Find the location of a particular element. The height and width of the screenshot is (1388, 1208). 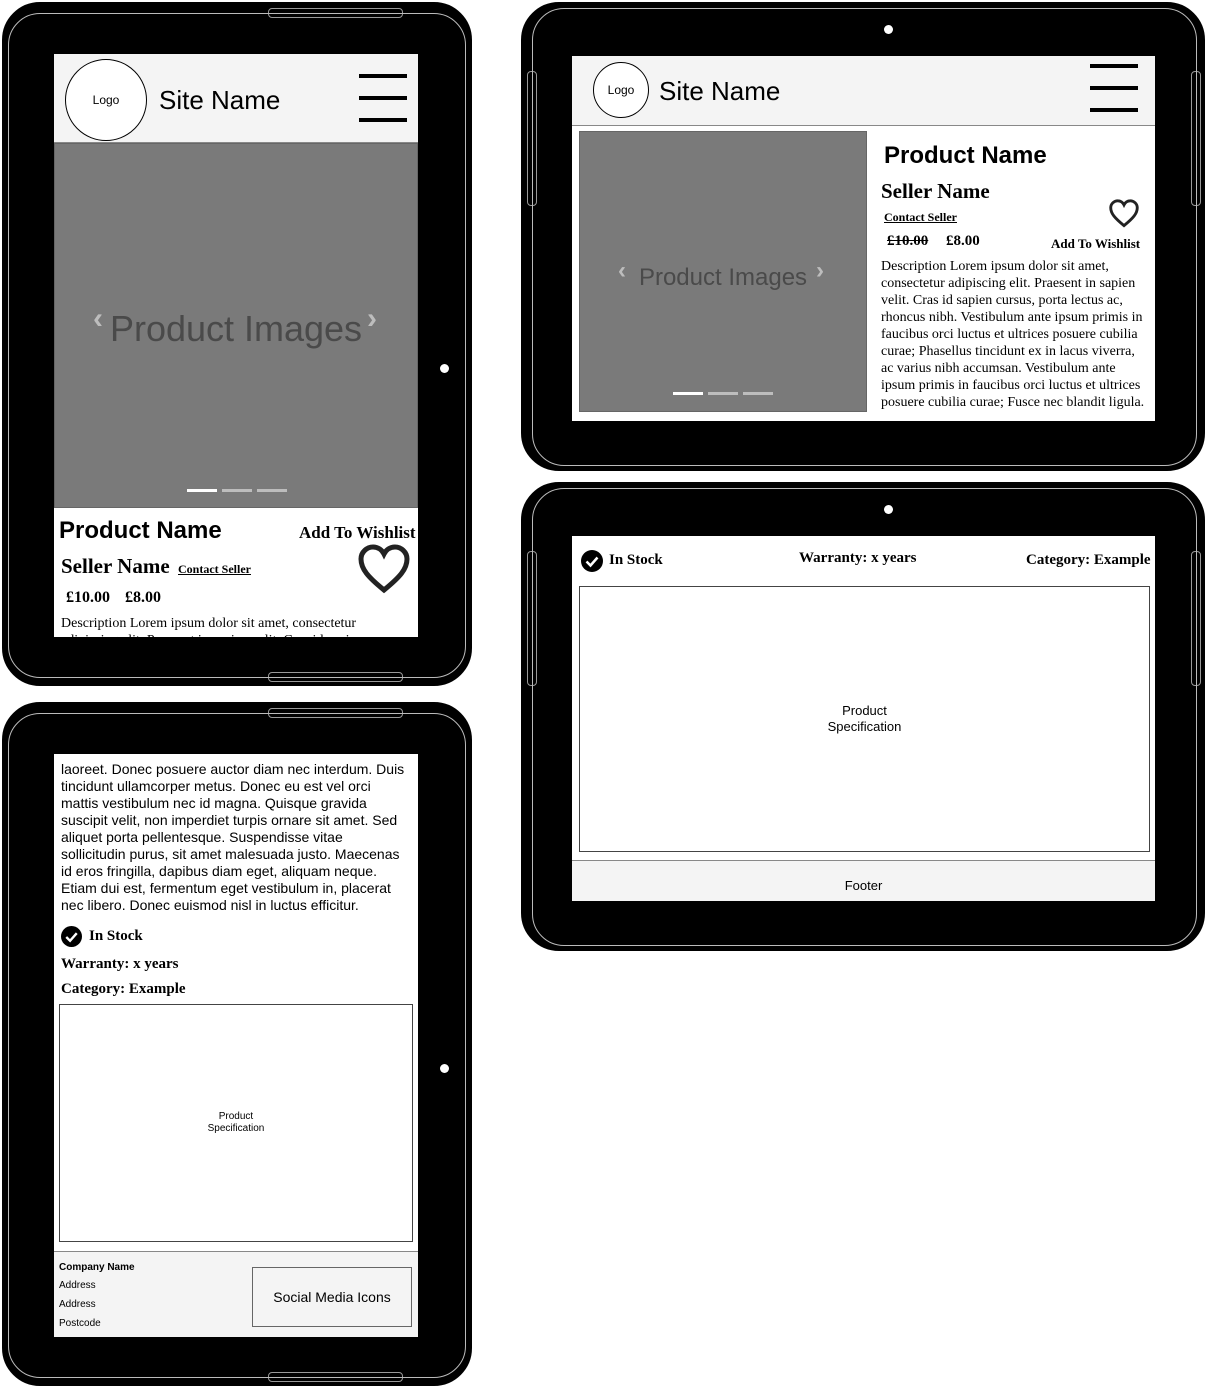

social-media-icons: Social Media Icons is located at coordinates (332, 1297).